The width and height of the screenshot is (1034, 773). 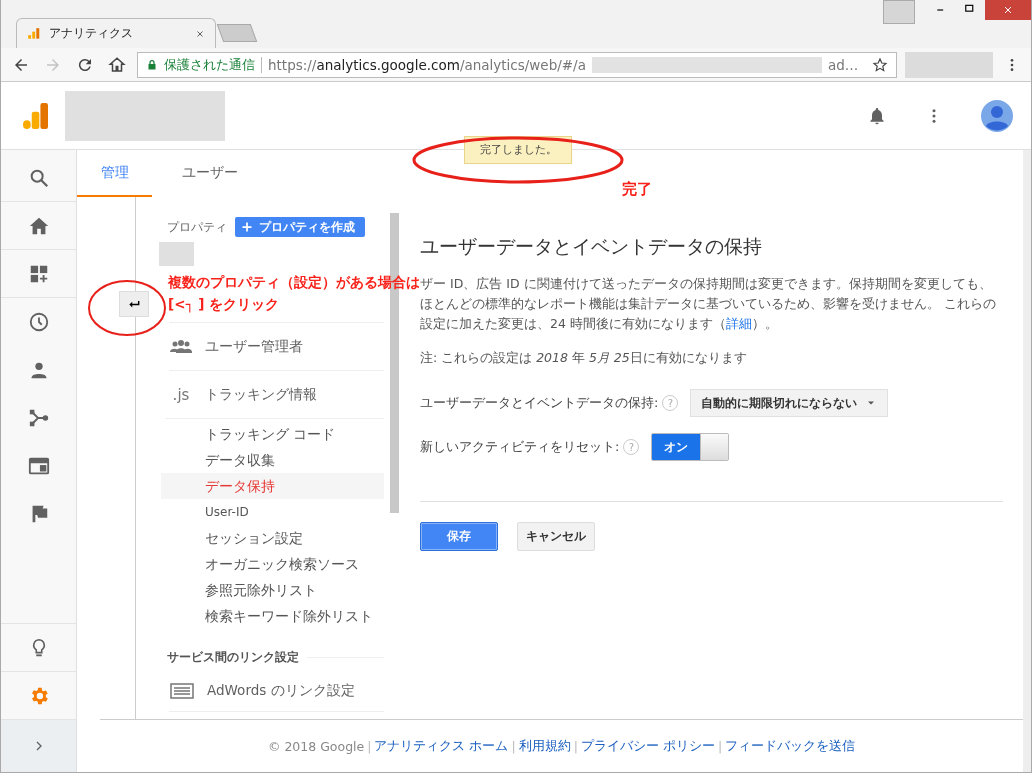 What do you see at coordinates (114, 173) in the screenshot?
I see `tab: 管理` at bounding box center [114, 173].